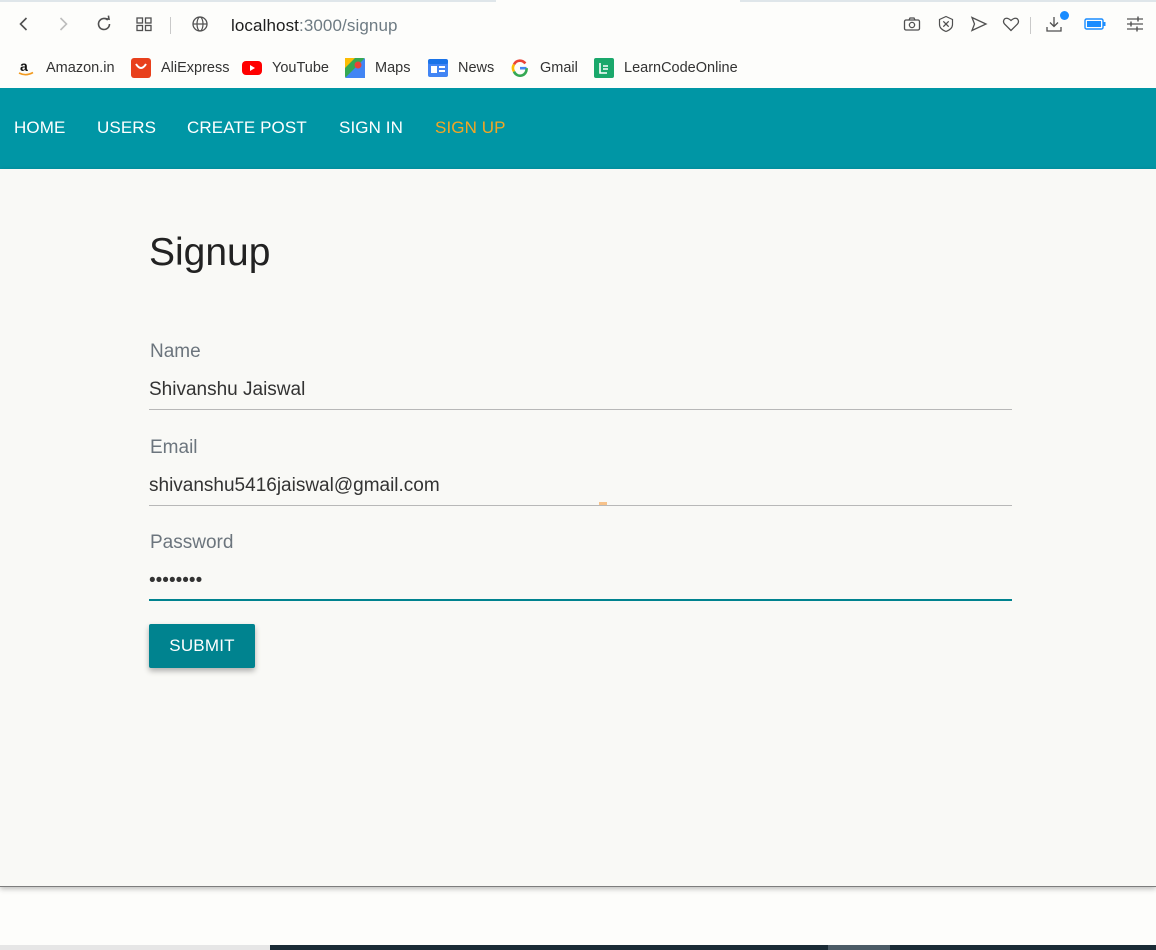 Image resolution: width=1156 pixels, height=950 pixels. I want to click on app-navbar: HOME USERS CREATE POST SIGN IN SIGN UP, so click(578, 128).